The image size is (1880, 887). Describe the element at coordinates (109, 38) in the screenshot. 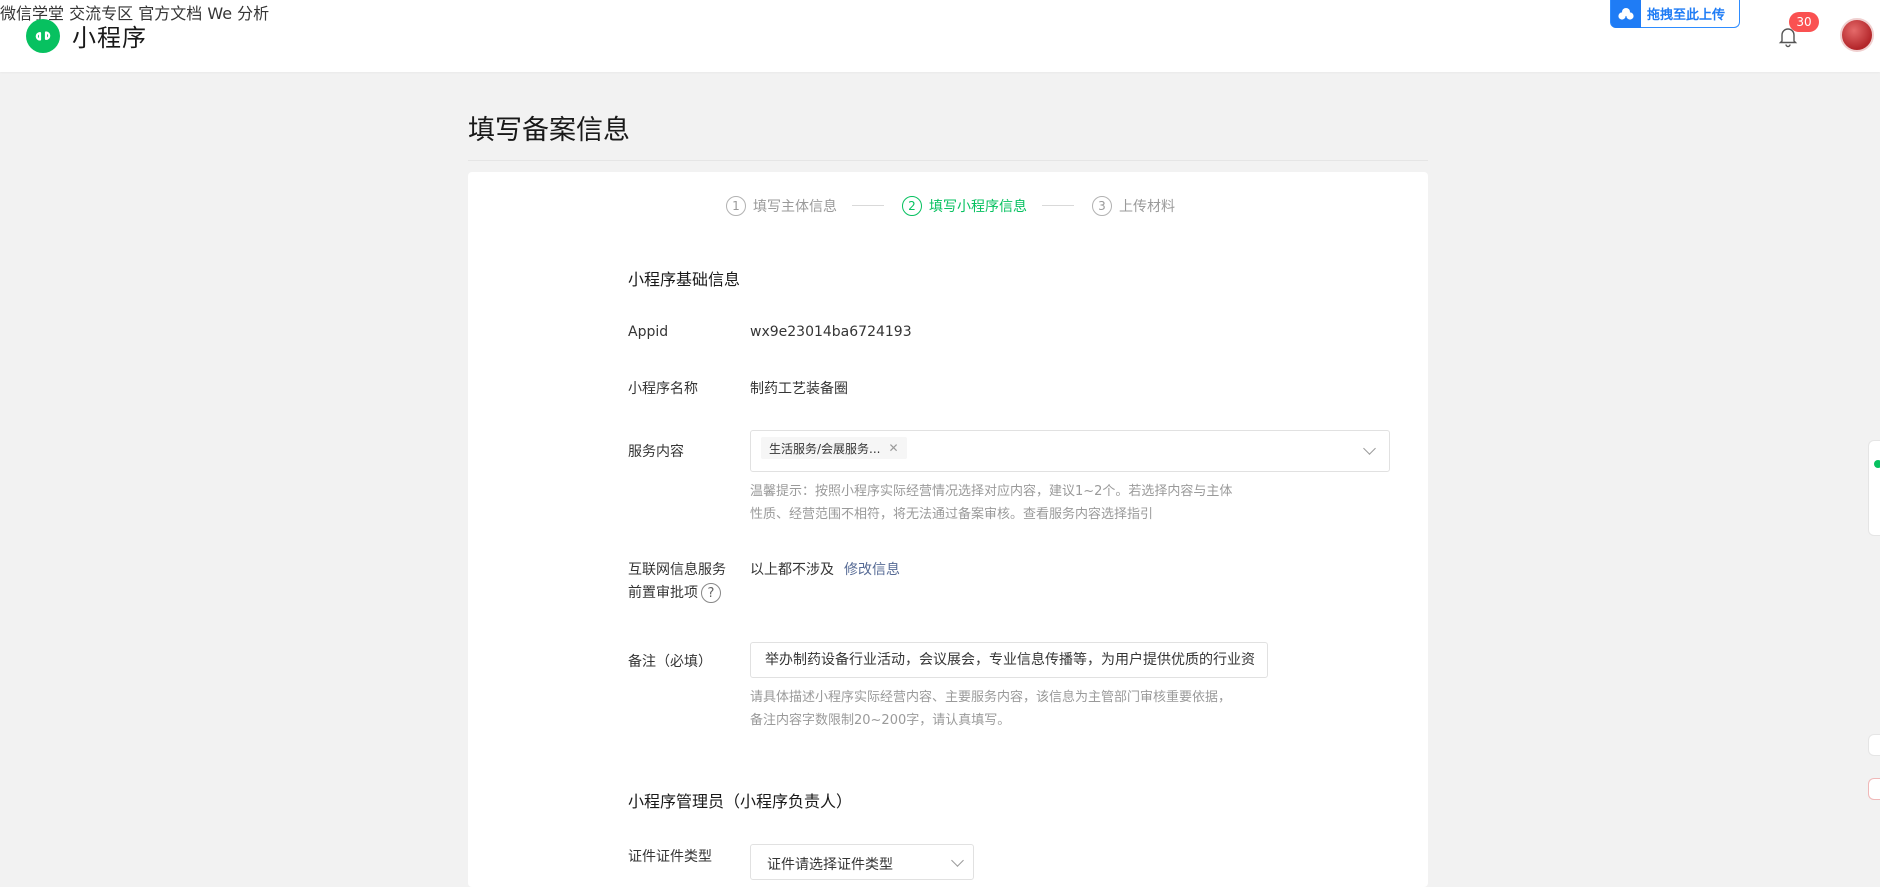

I see `app-name: 小程序` at that location.